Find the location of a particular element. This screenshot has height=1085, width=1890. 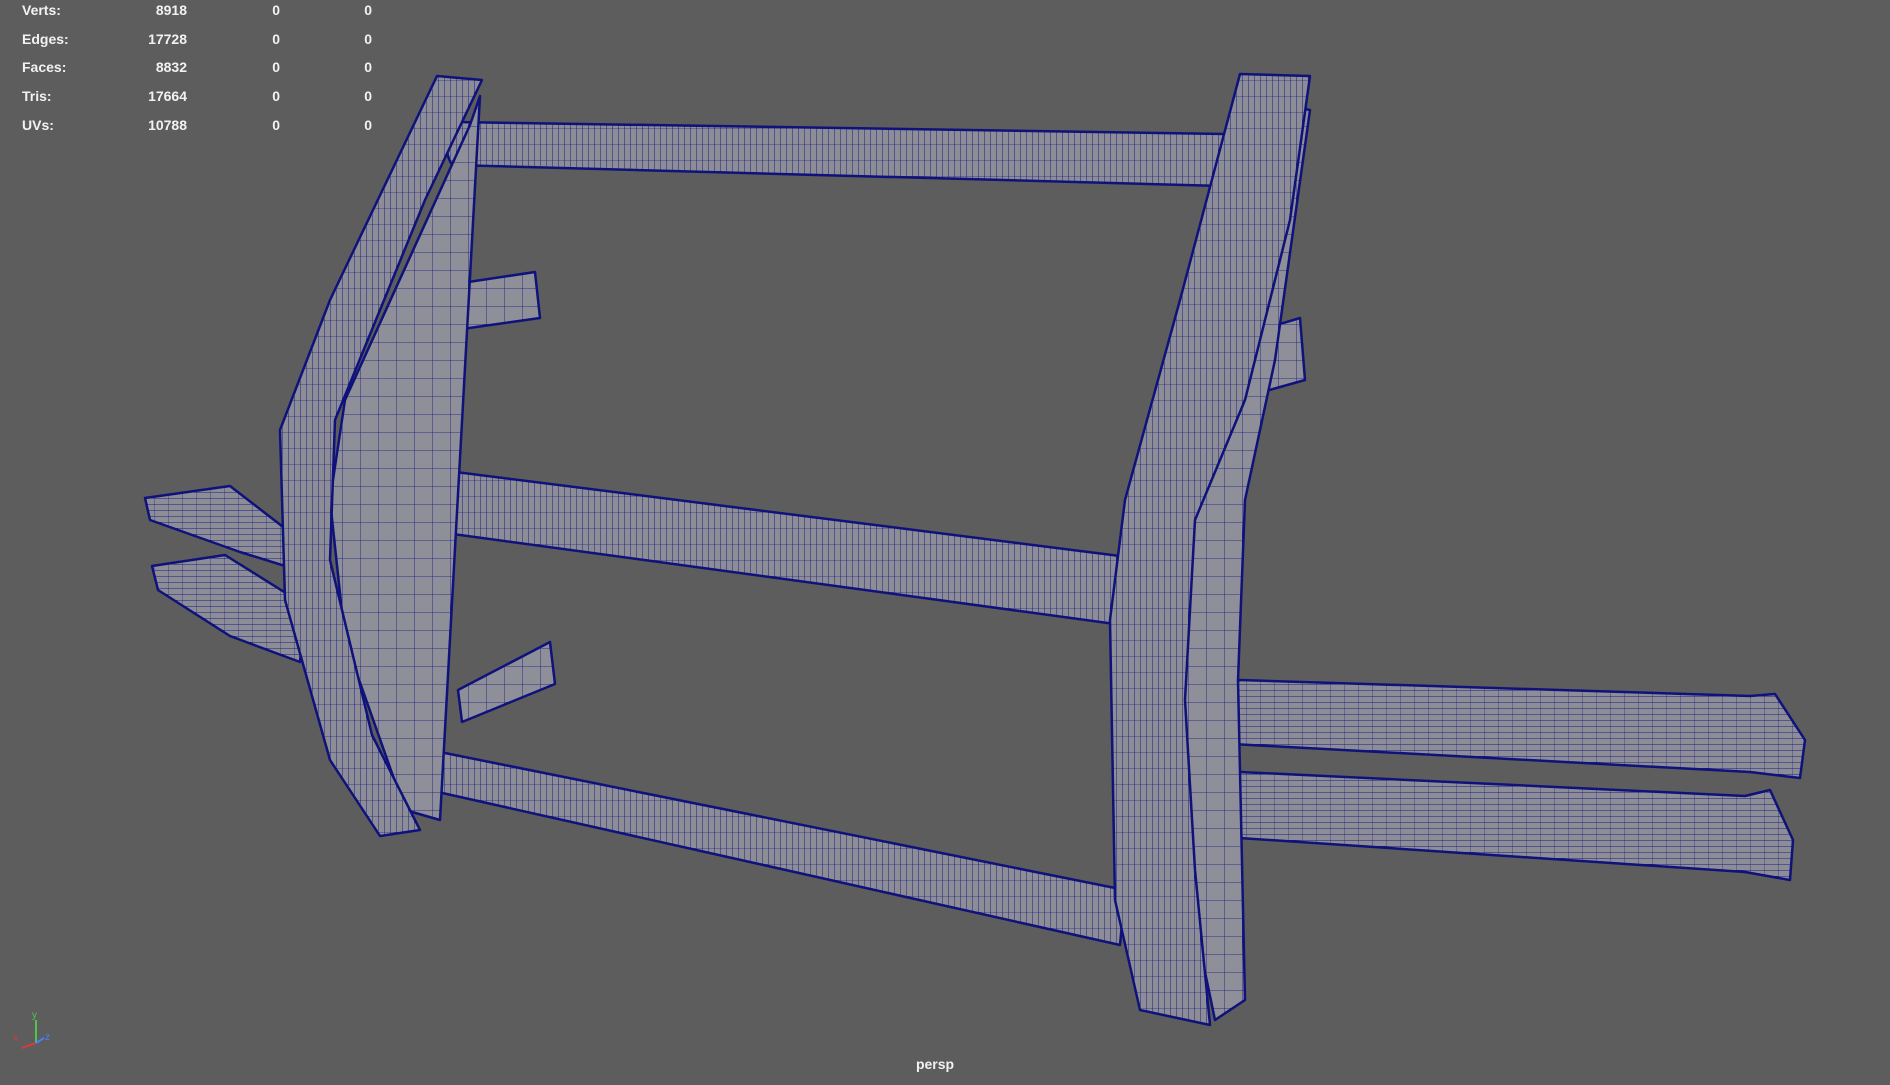

hud-row: Verts: 8918 0 0 is located at coordinates (200, 10).